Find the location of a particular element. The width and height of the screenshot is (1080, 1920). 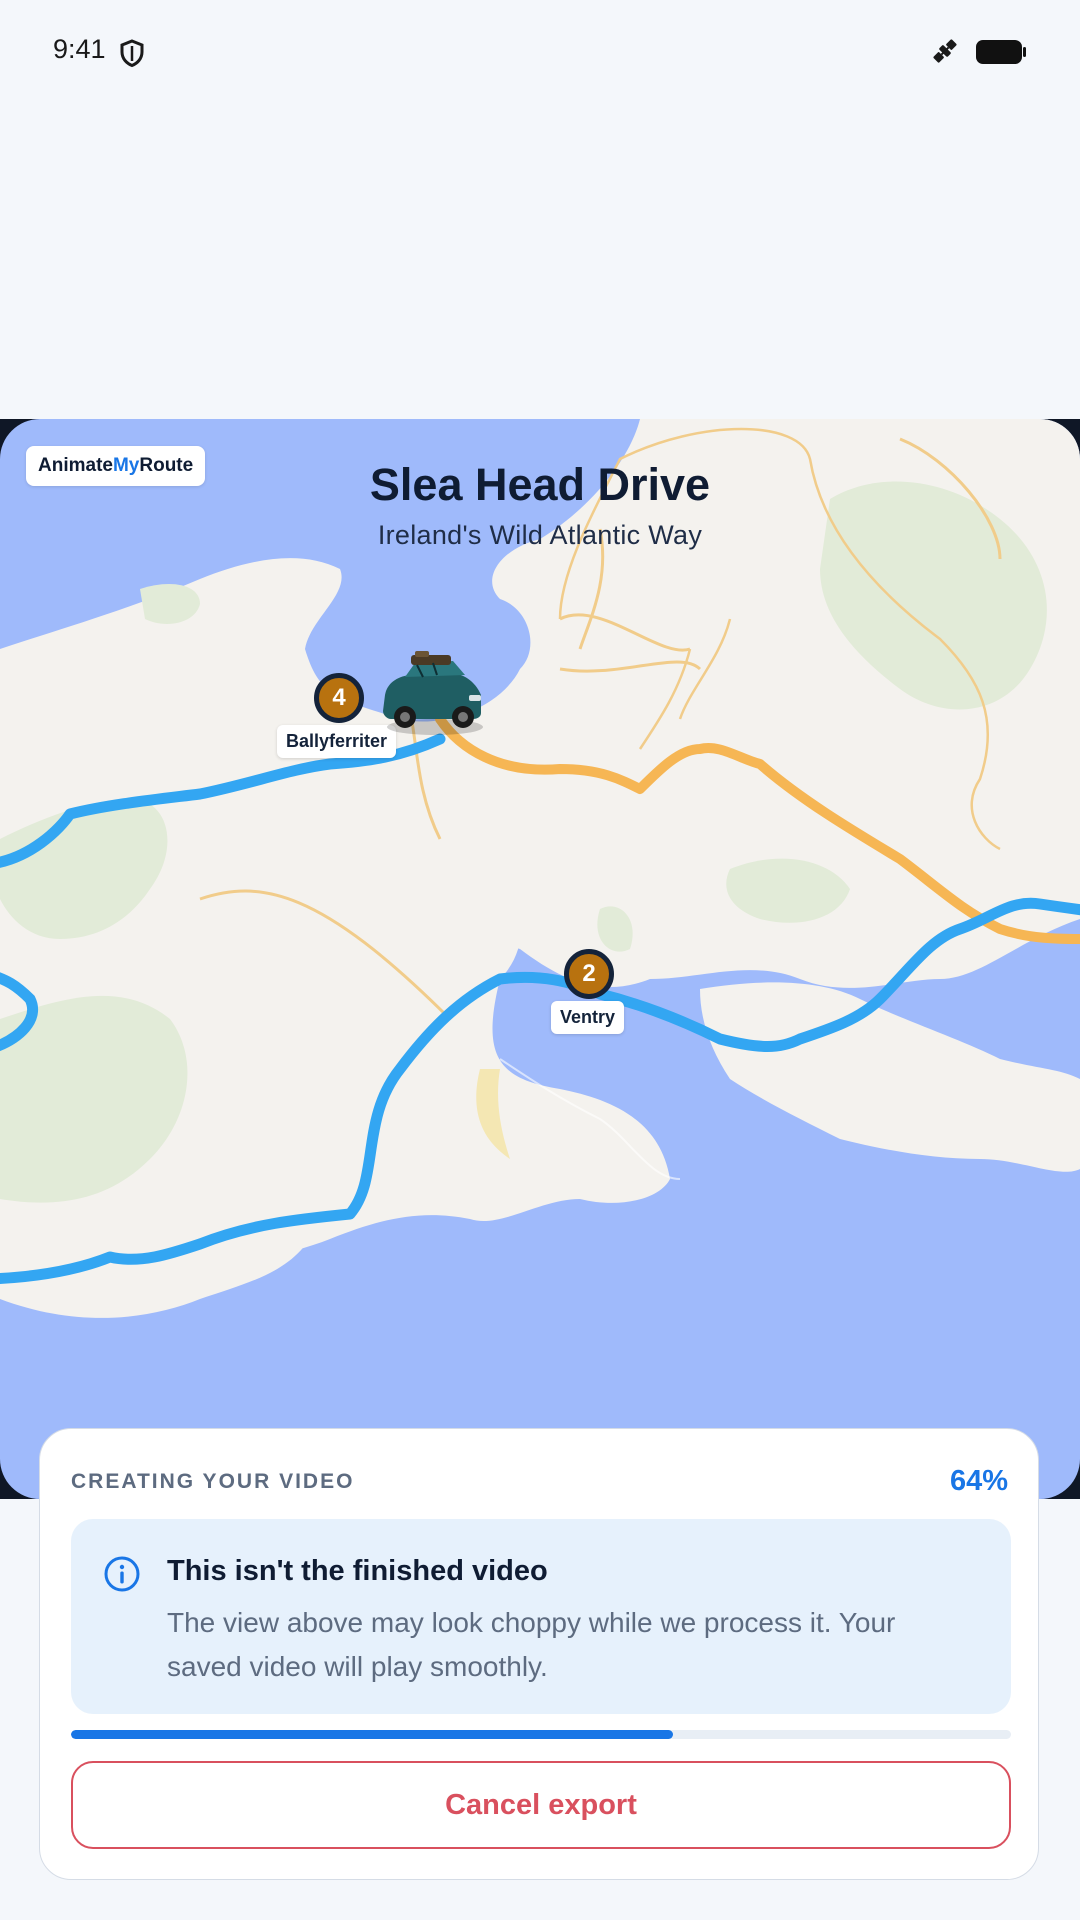

route-title: Slea Head Drive is located at coordinates (540, 484).